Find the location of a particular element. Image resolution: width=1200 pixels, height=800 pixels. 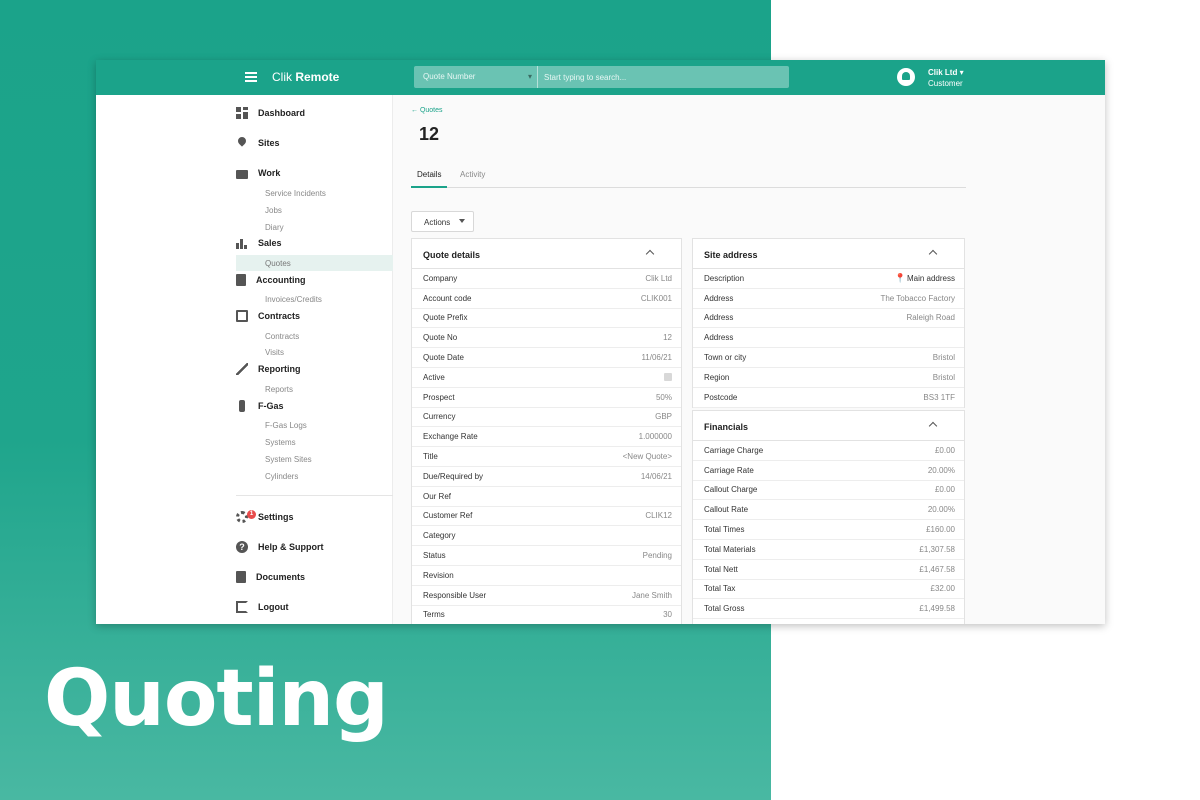

row-value: 11/06/21 is located at coordinates (656, 358).